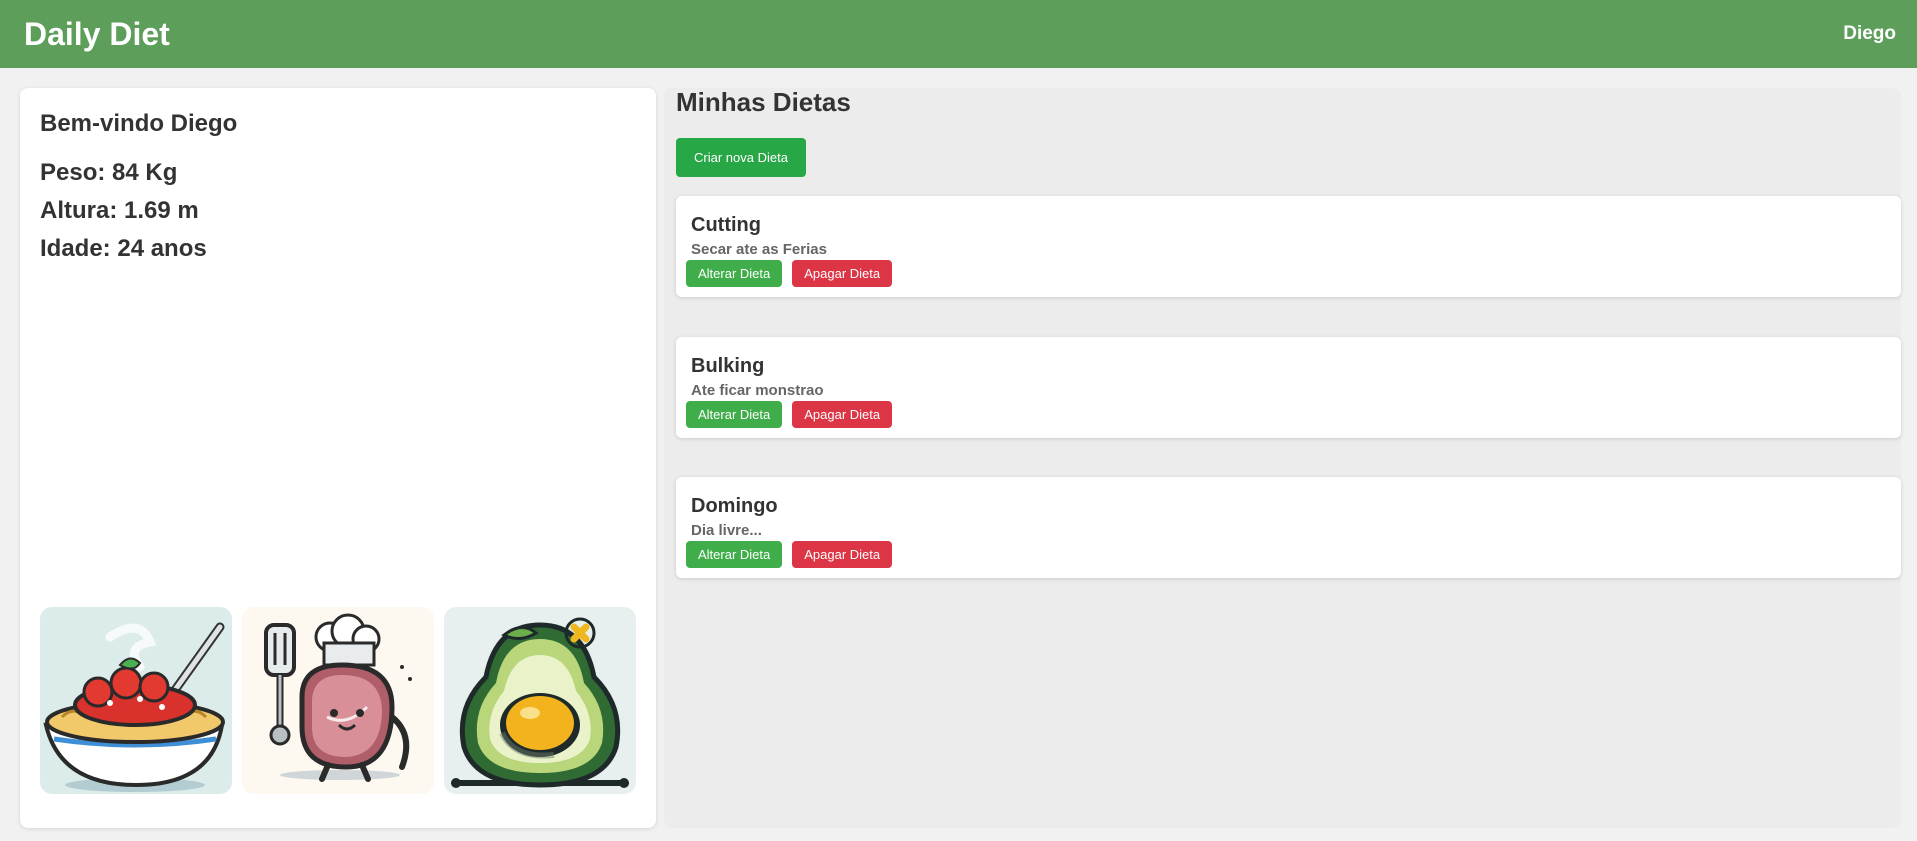 Image resolution: width=1917 pixels, height=841 pixels. I want to click on diet-description: Ate ficar monstrao, so click(757, 390).